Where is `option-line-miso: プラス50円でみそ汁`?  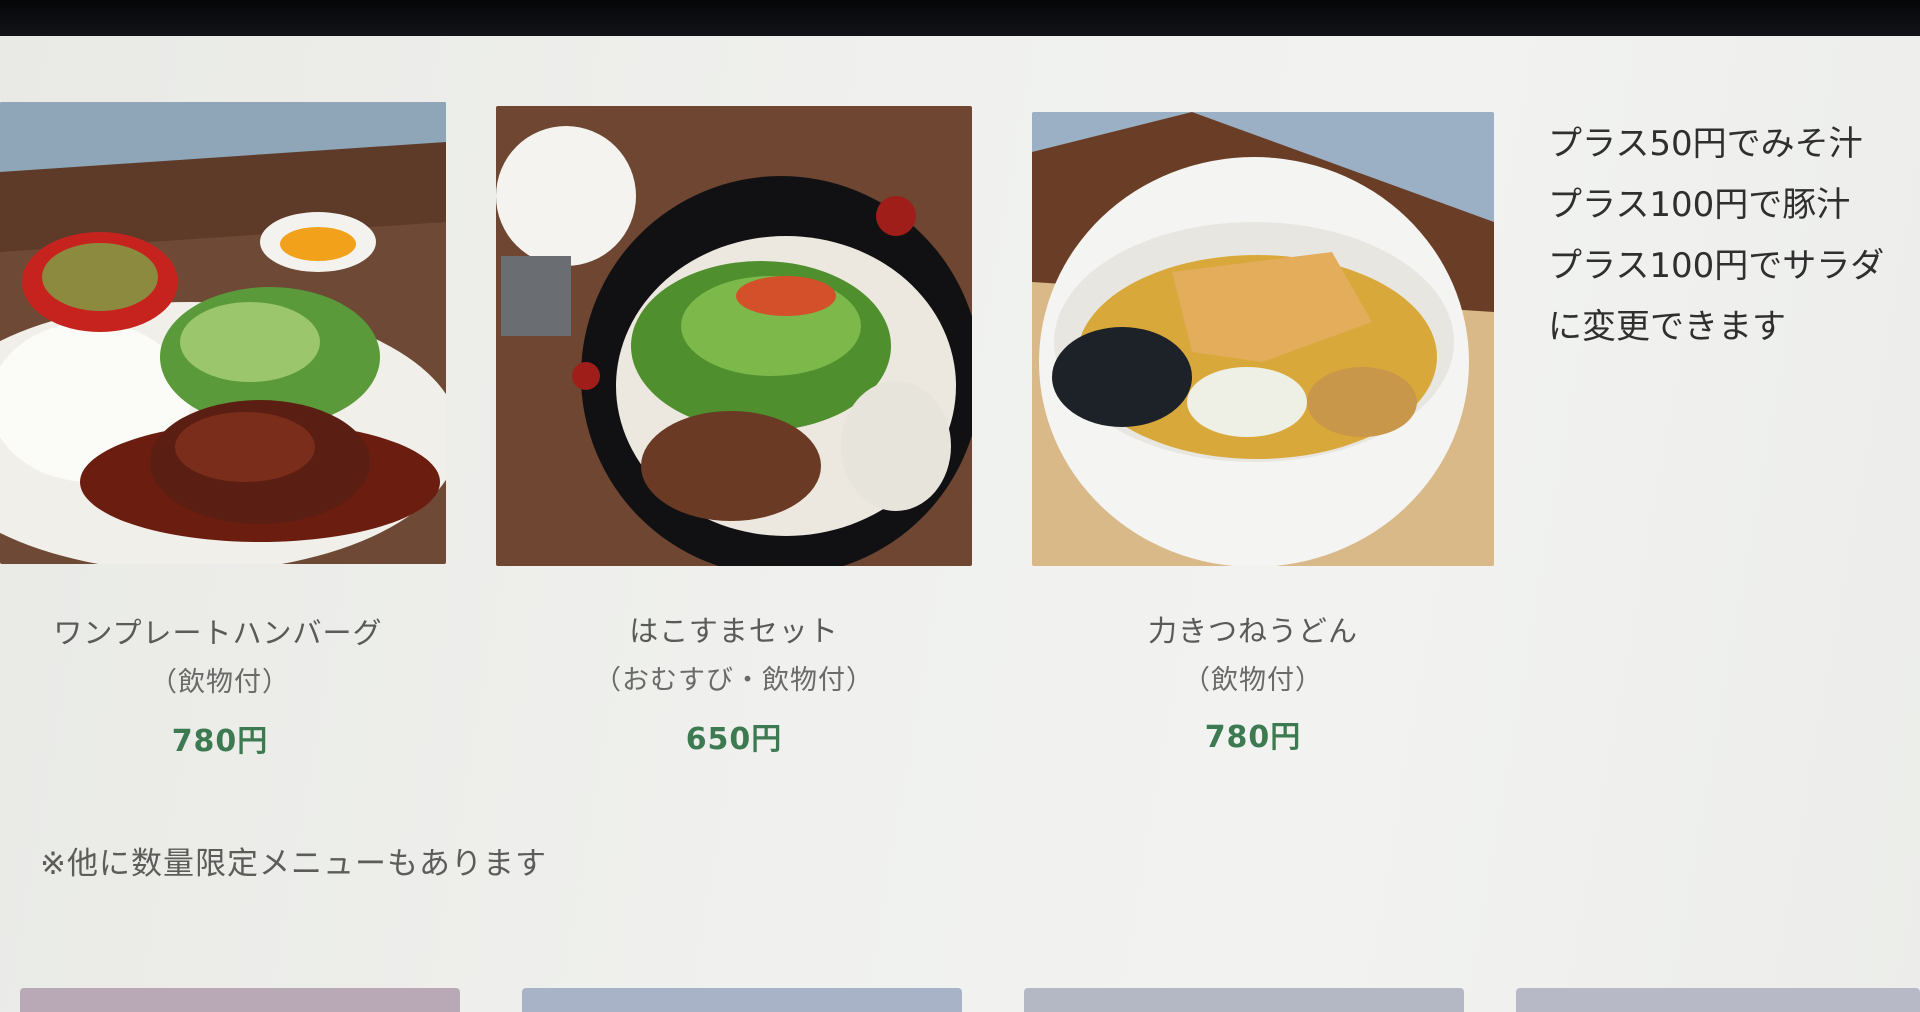
option-line-miso: プラス50円でみそ汁 is located at coordinates (1705, 144).